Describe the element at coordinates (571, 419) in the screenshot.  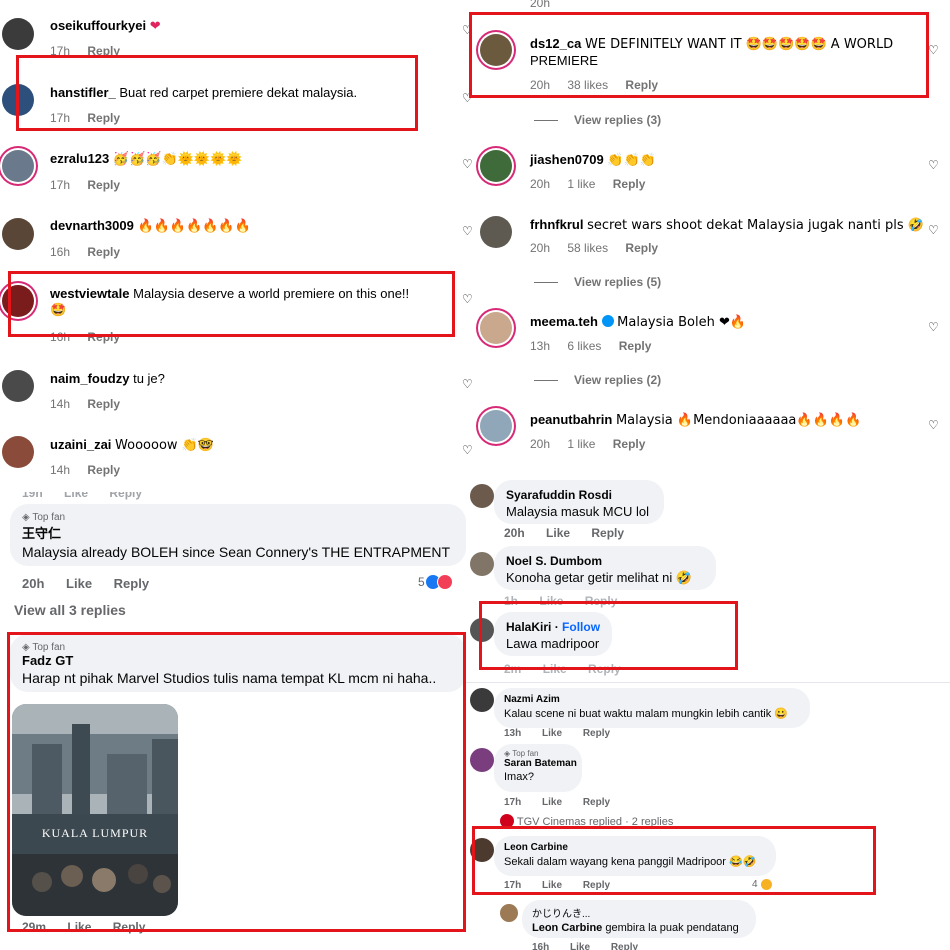
I see `comment-username: peanutbahrin` at that location.